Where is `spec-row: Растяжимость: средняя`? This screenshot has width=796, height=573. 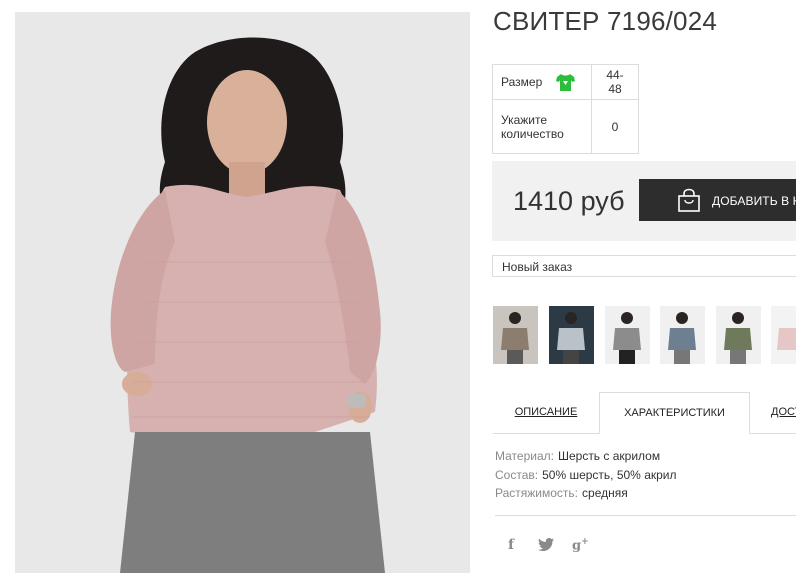 spec-row: Растяжимость: средняя is located at coordinates (586, 493).